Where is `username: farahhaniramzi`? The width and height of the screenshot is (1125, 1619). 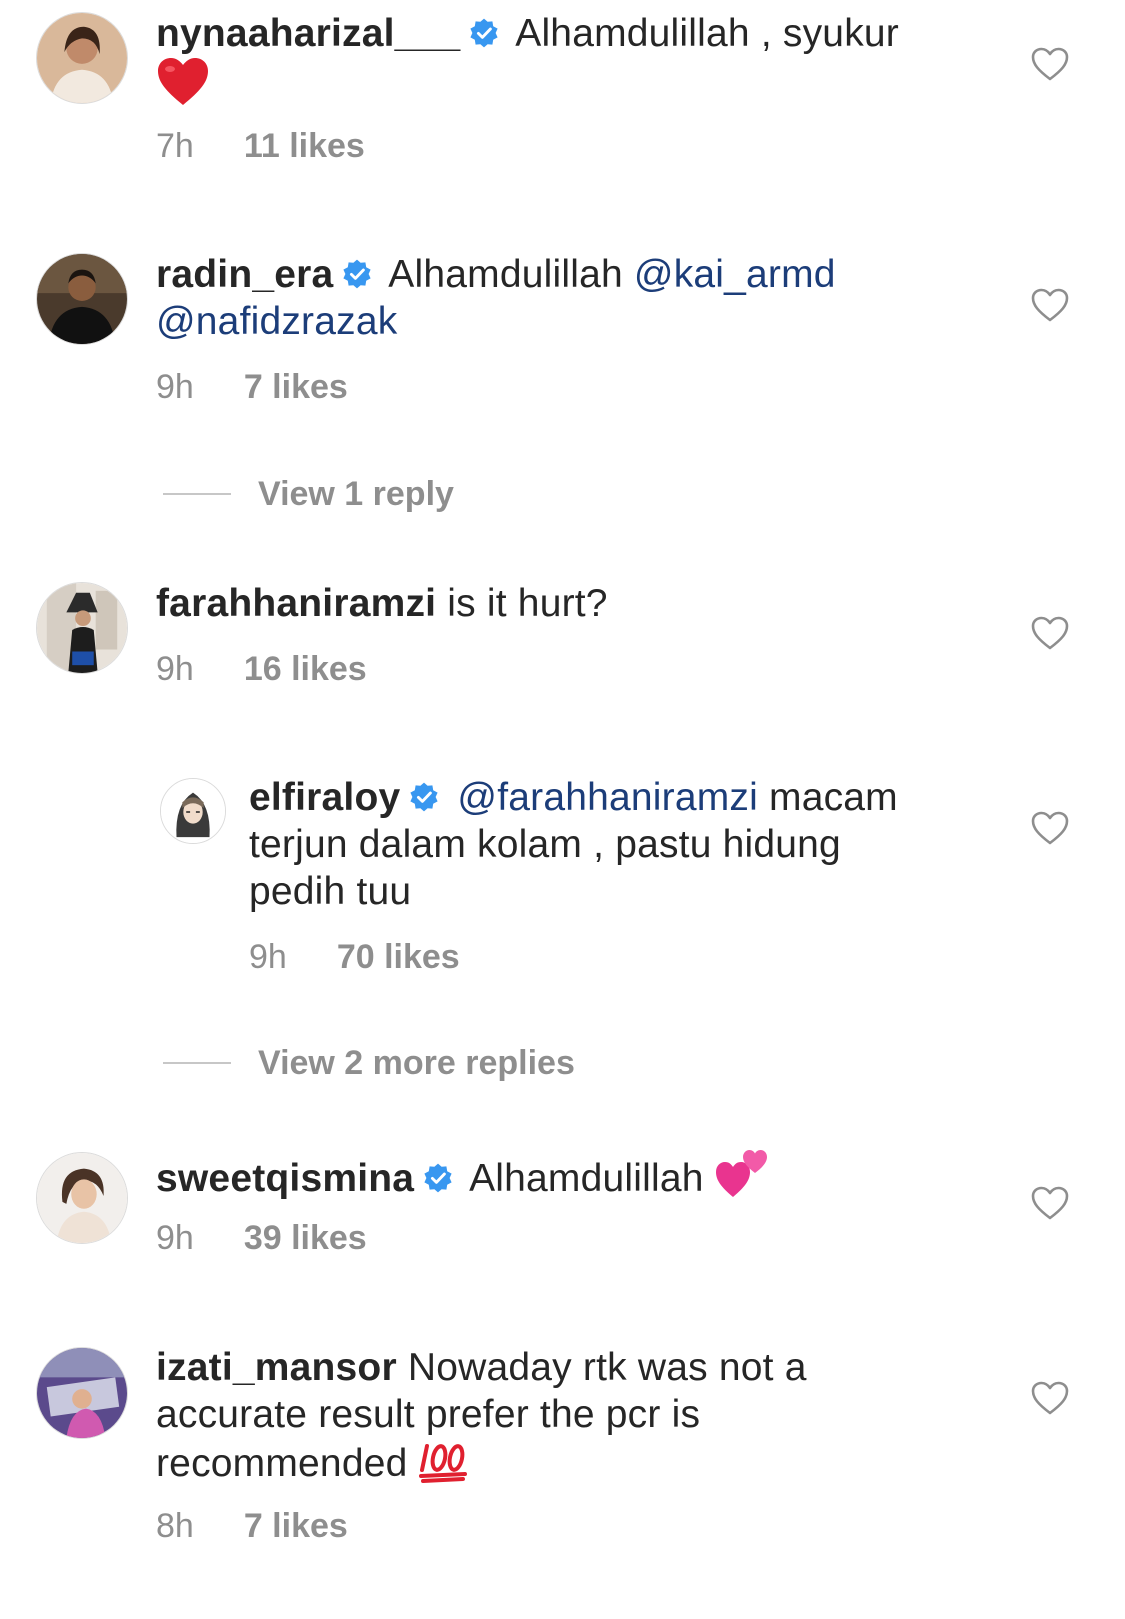
username: farahhaniramzi is located at coordinates (296, 603).